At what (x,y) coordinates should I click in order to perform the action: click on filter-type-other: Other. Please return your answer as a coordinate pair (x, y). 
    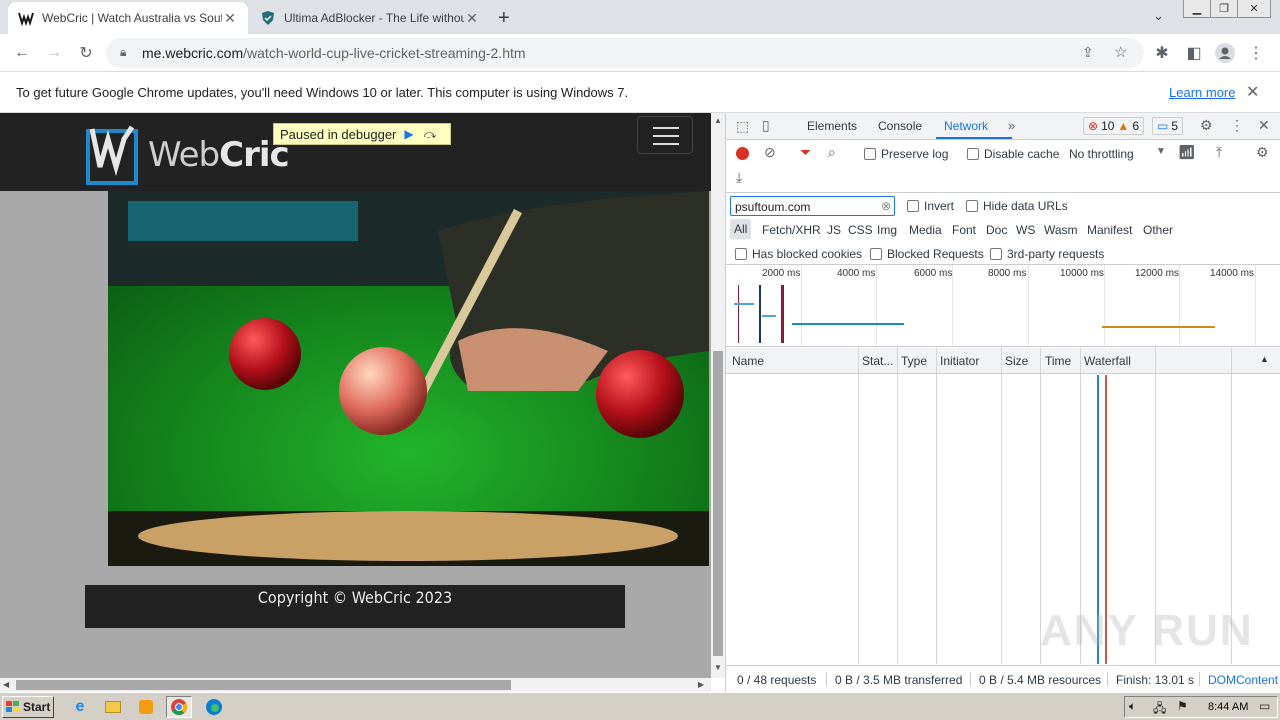
    Looking at the image, I should click on (1158, 230).